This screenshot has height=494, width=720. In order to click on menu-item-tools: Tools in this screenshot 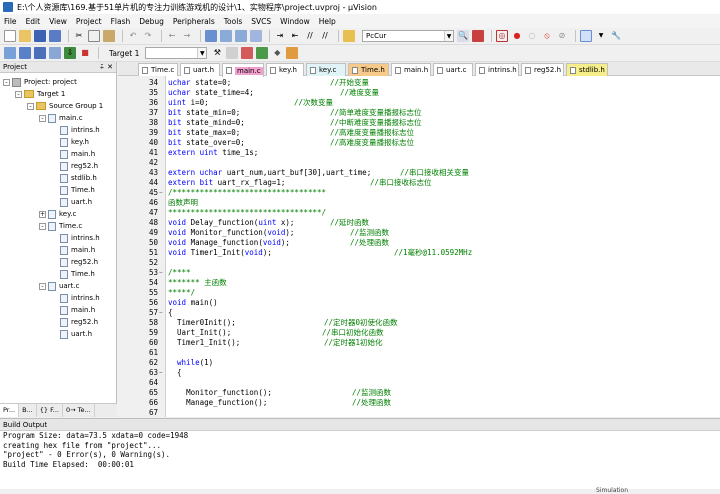, I will do `click(233, 21)`.